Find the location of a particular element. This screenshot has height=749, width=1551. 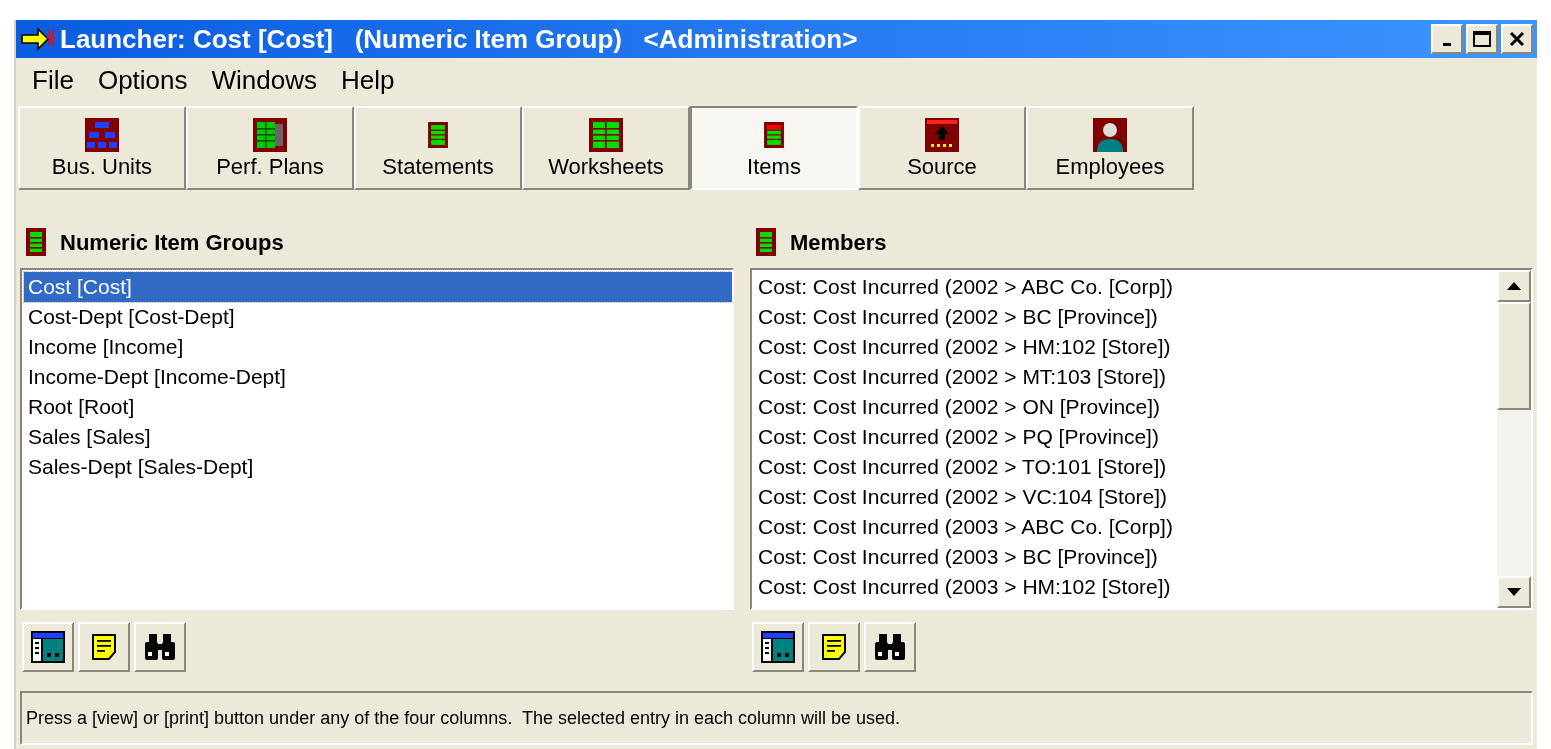

scroll-thumb is located at coordinates (1514, 356).